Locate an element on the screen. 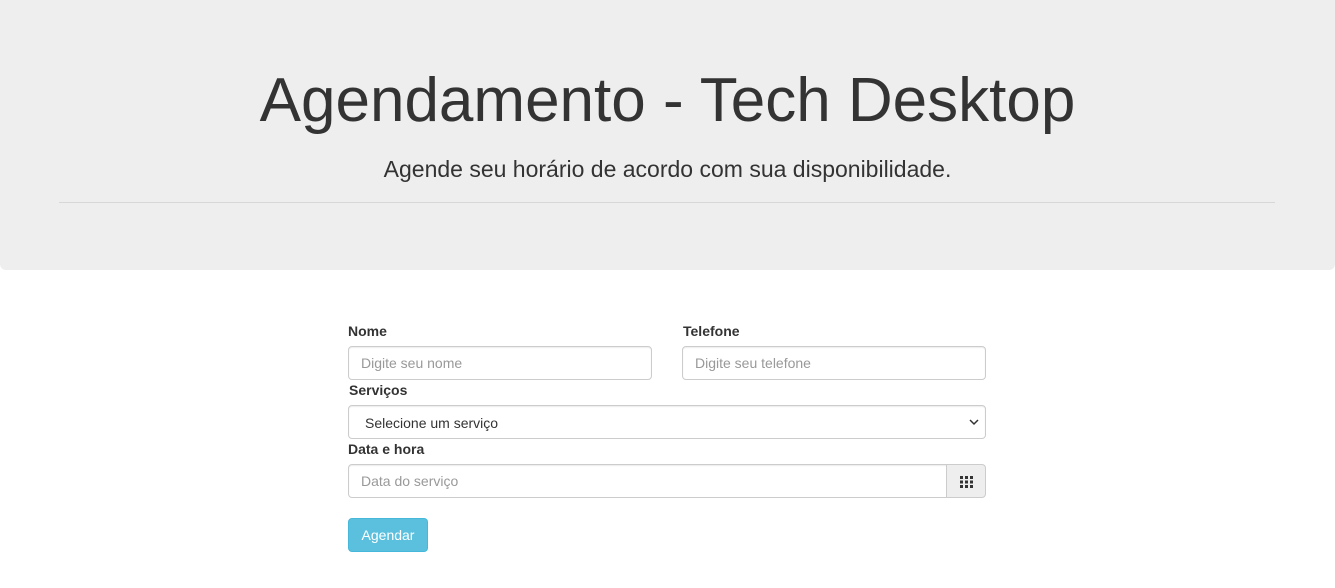 The image size is (1335, 588). page-title: Agendamento - Tech Desktop is located at coordinates (667, 100).